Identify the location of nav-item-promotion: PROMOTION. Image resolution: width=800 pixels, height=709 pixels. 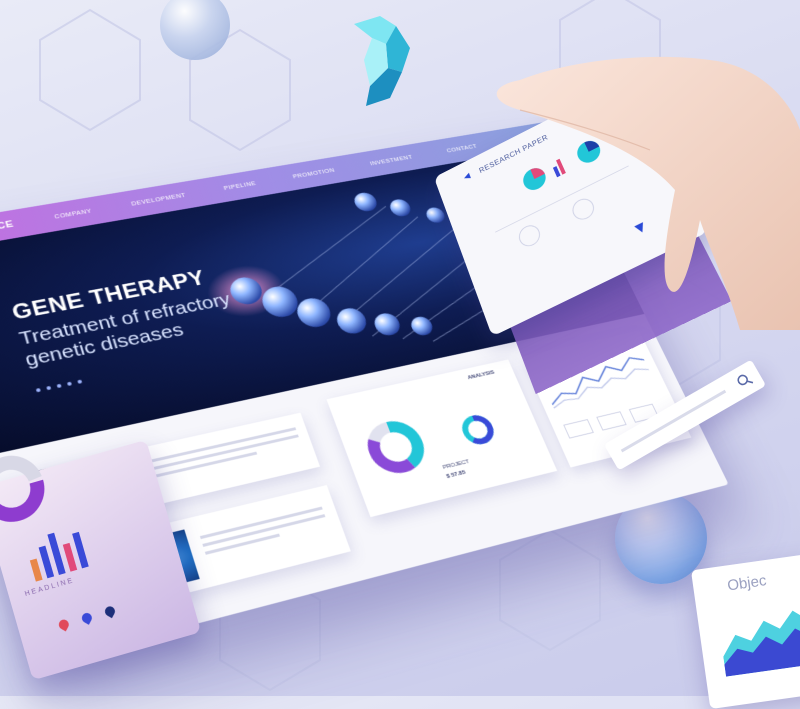
(313, 173).